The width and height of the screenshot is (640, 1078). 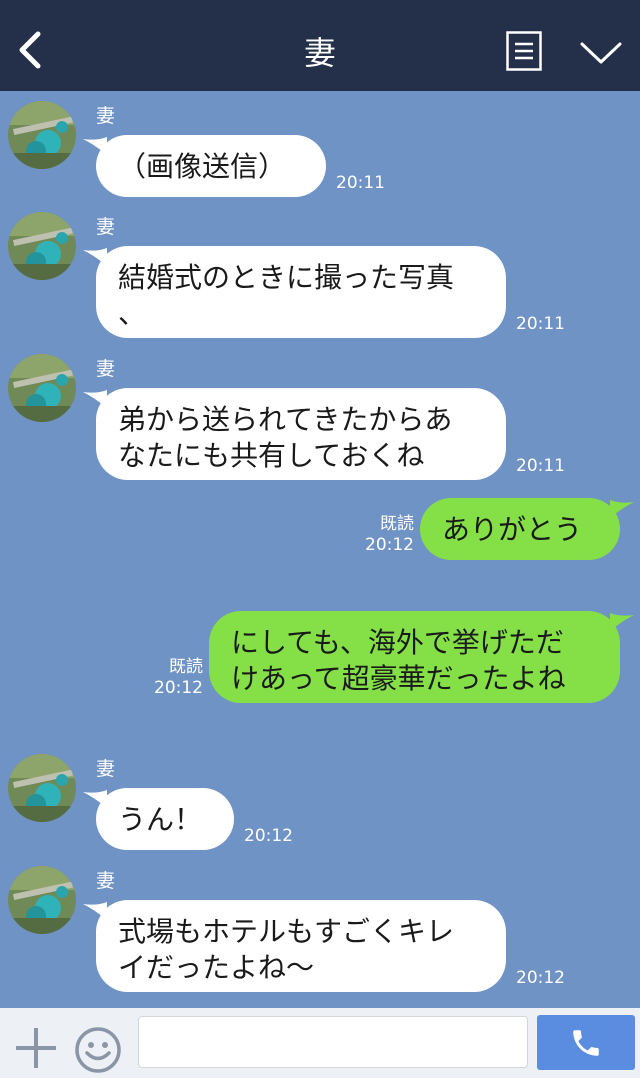 I want to click on message-text-line: うん！, so click(x=160, y=819).